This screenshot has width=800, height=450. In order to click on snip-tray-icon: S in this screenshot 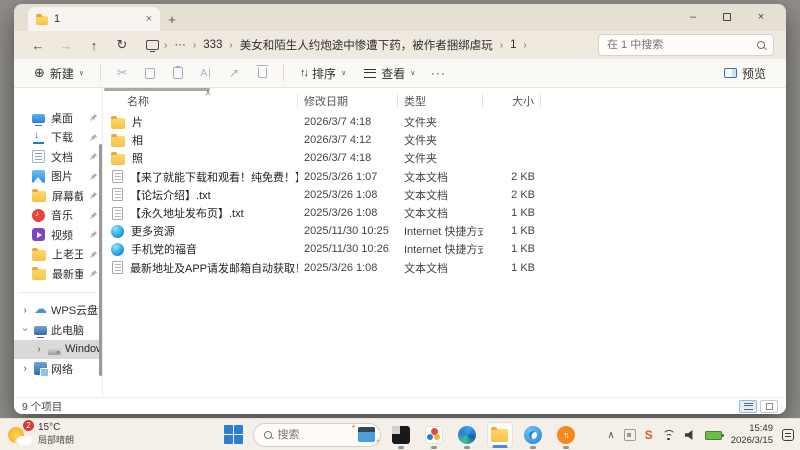, I will do `click(649, 435)`.